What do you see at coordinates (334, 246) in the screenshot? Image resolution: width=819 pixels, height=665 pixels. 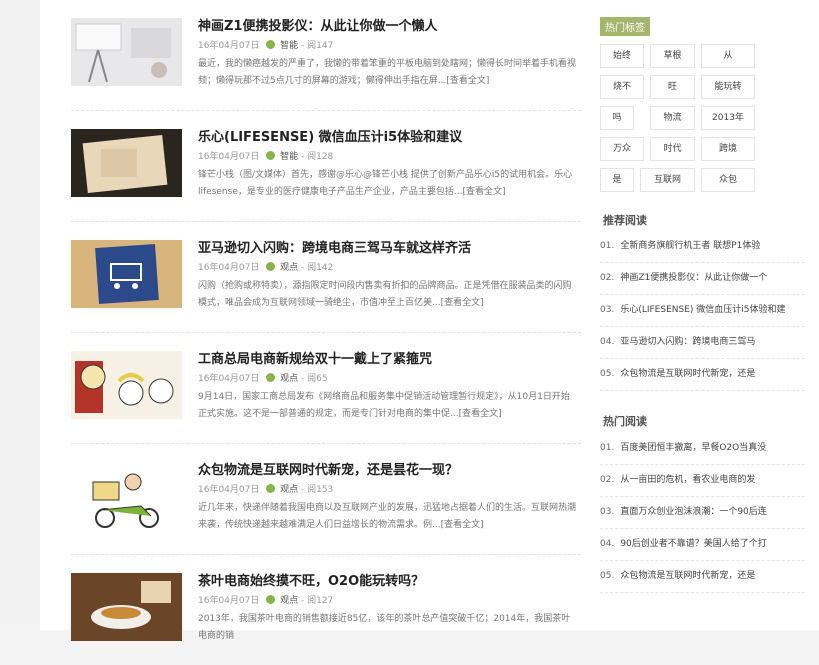 I see `article-title: 亚马逊切入闪购：跨境电商三驾马车就这样齐活` at bounding box center [334, 246].